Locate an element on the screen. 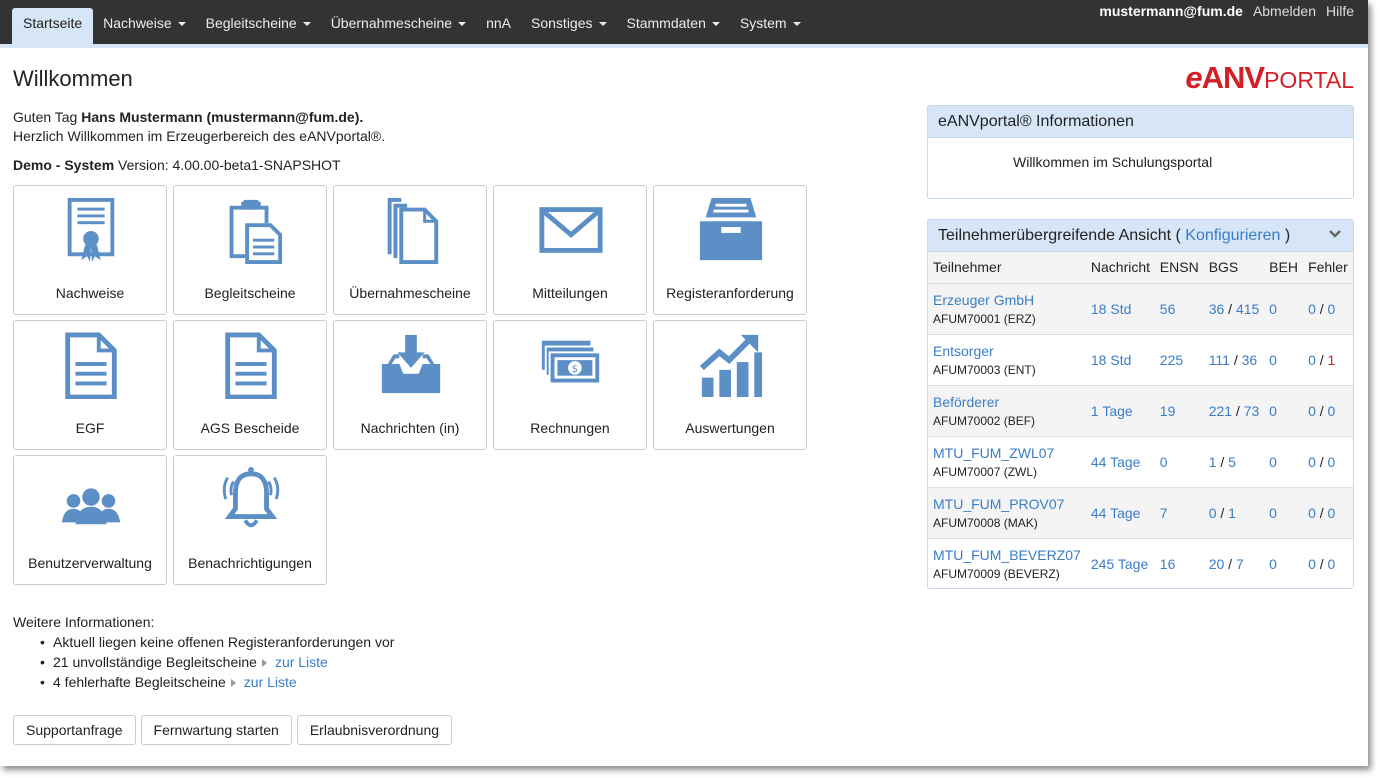  ensn-link: 19 is located at coordinates (1168, 411).